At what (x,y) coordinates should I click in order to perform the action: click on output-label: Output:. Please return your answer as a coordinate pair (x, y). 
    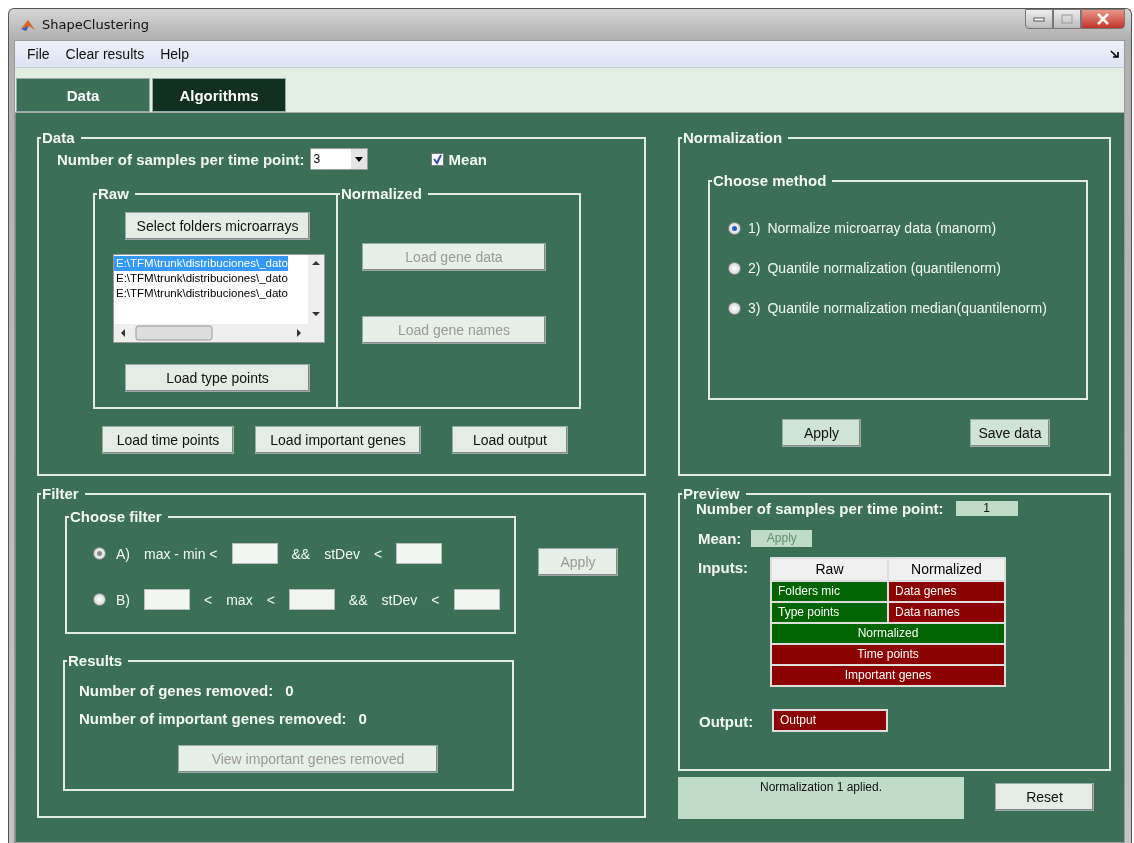
    Looking at the image, I should click on (727, 721).